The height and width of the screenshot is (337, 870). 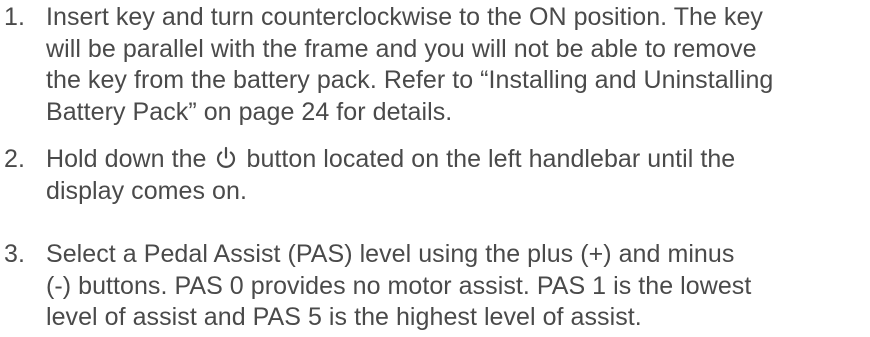 What do you see at coordinates (226, 157) in the screenshot?
I see `power-icon` at bounding box center [226, 157].